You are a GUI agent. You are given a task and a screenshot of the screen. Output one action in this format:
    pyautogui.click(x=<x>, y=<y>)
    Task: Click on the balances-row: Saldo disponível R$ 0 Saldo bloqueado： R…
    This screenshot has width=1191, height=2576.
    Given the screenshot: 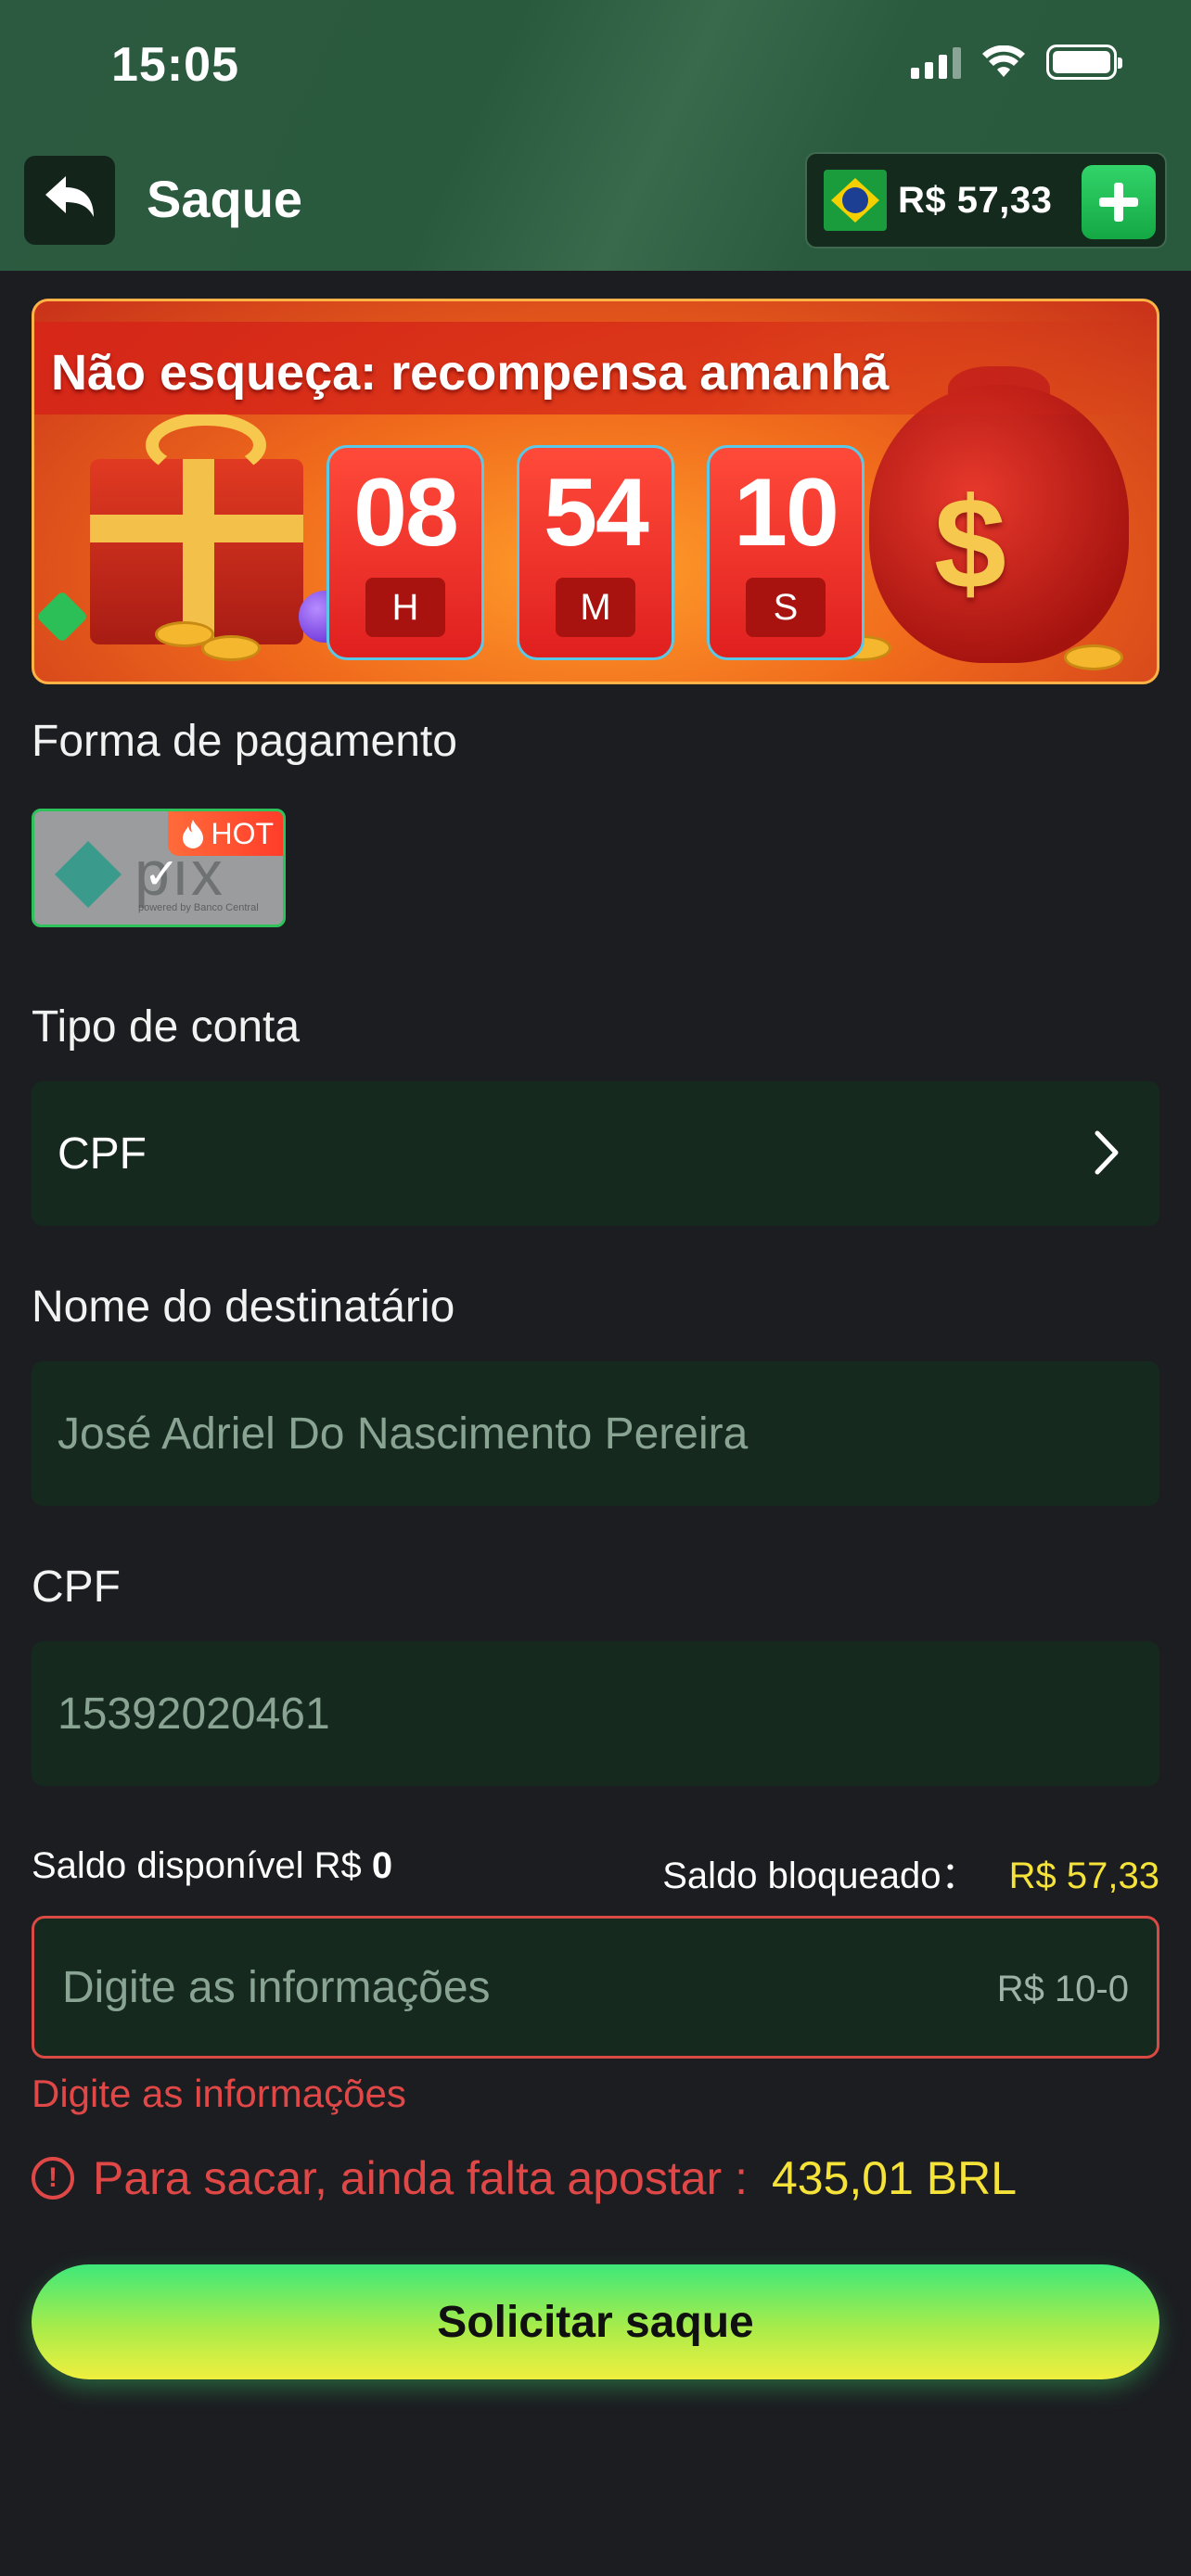 What is the action you would take?
    pyautogui.click(x=595, y=1870)
    